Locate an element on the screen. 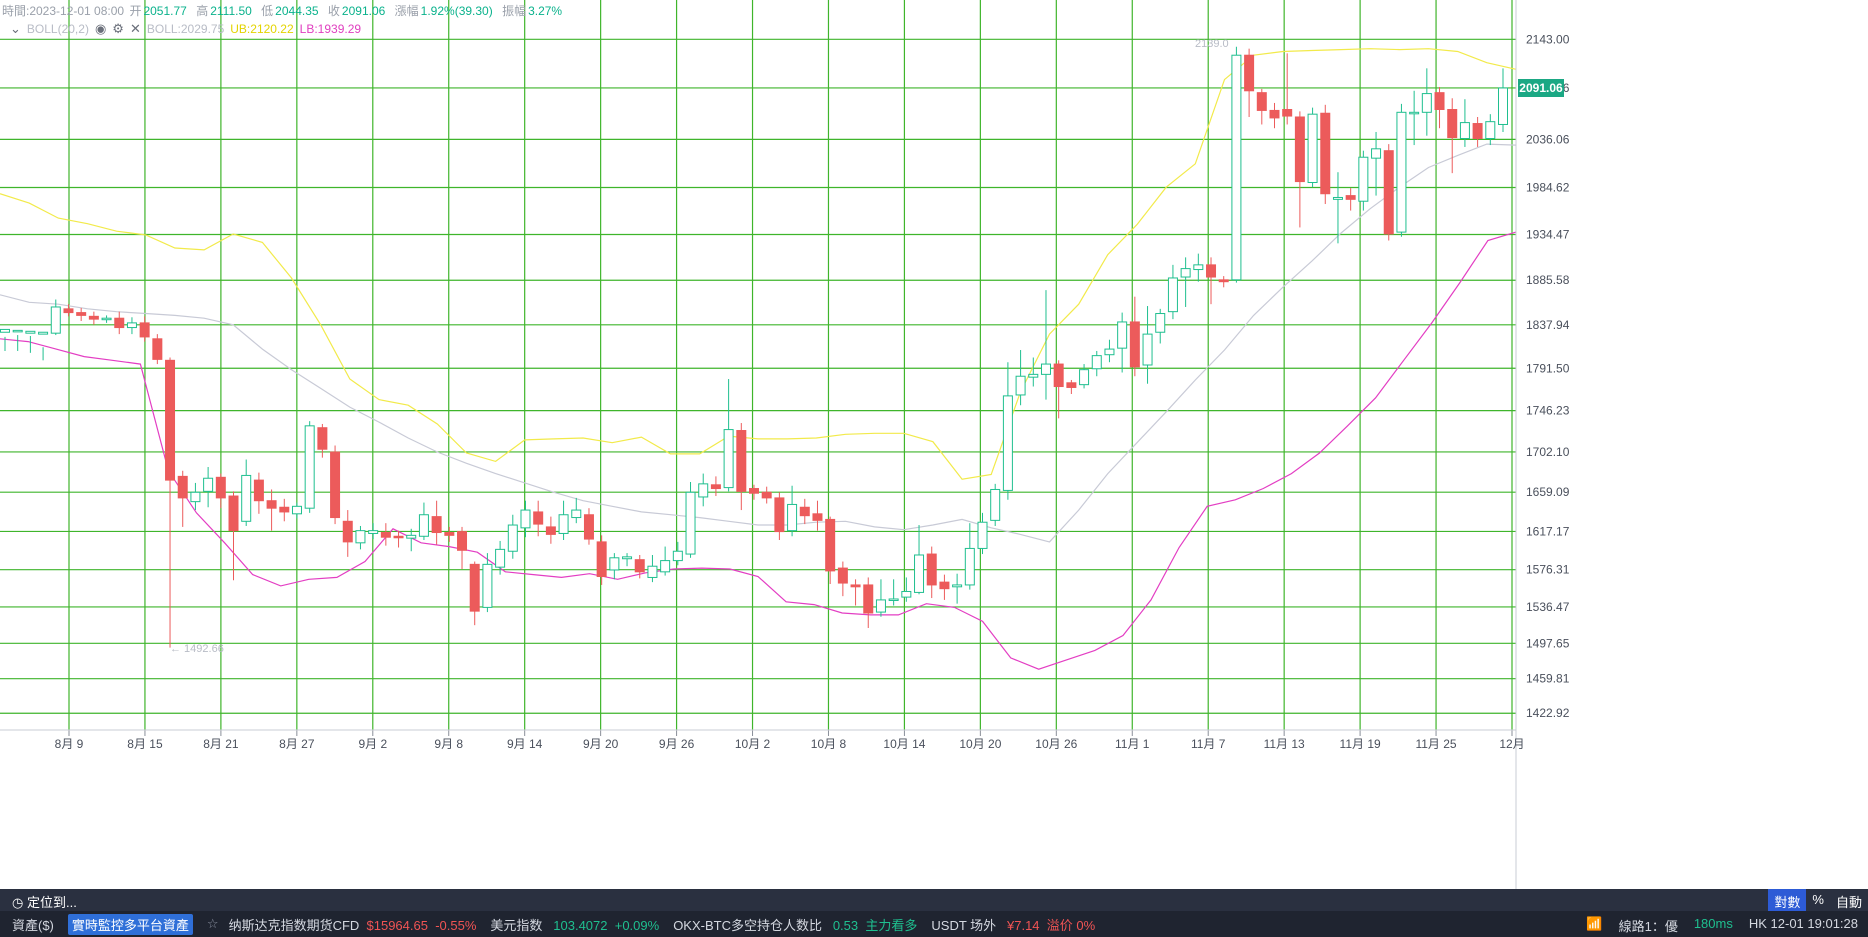 The width and height of the screenshot is (1868, 937). settings-icon: ⚙ is located at coordinates (118, 29).